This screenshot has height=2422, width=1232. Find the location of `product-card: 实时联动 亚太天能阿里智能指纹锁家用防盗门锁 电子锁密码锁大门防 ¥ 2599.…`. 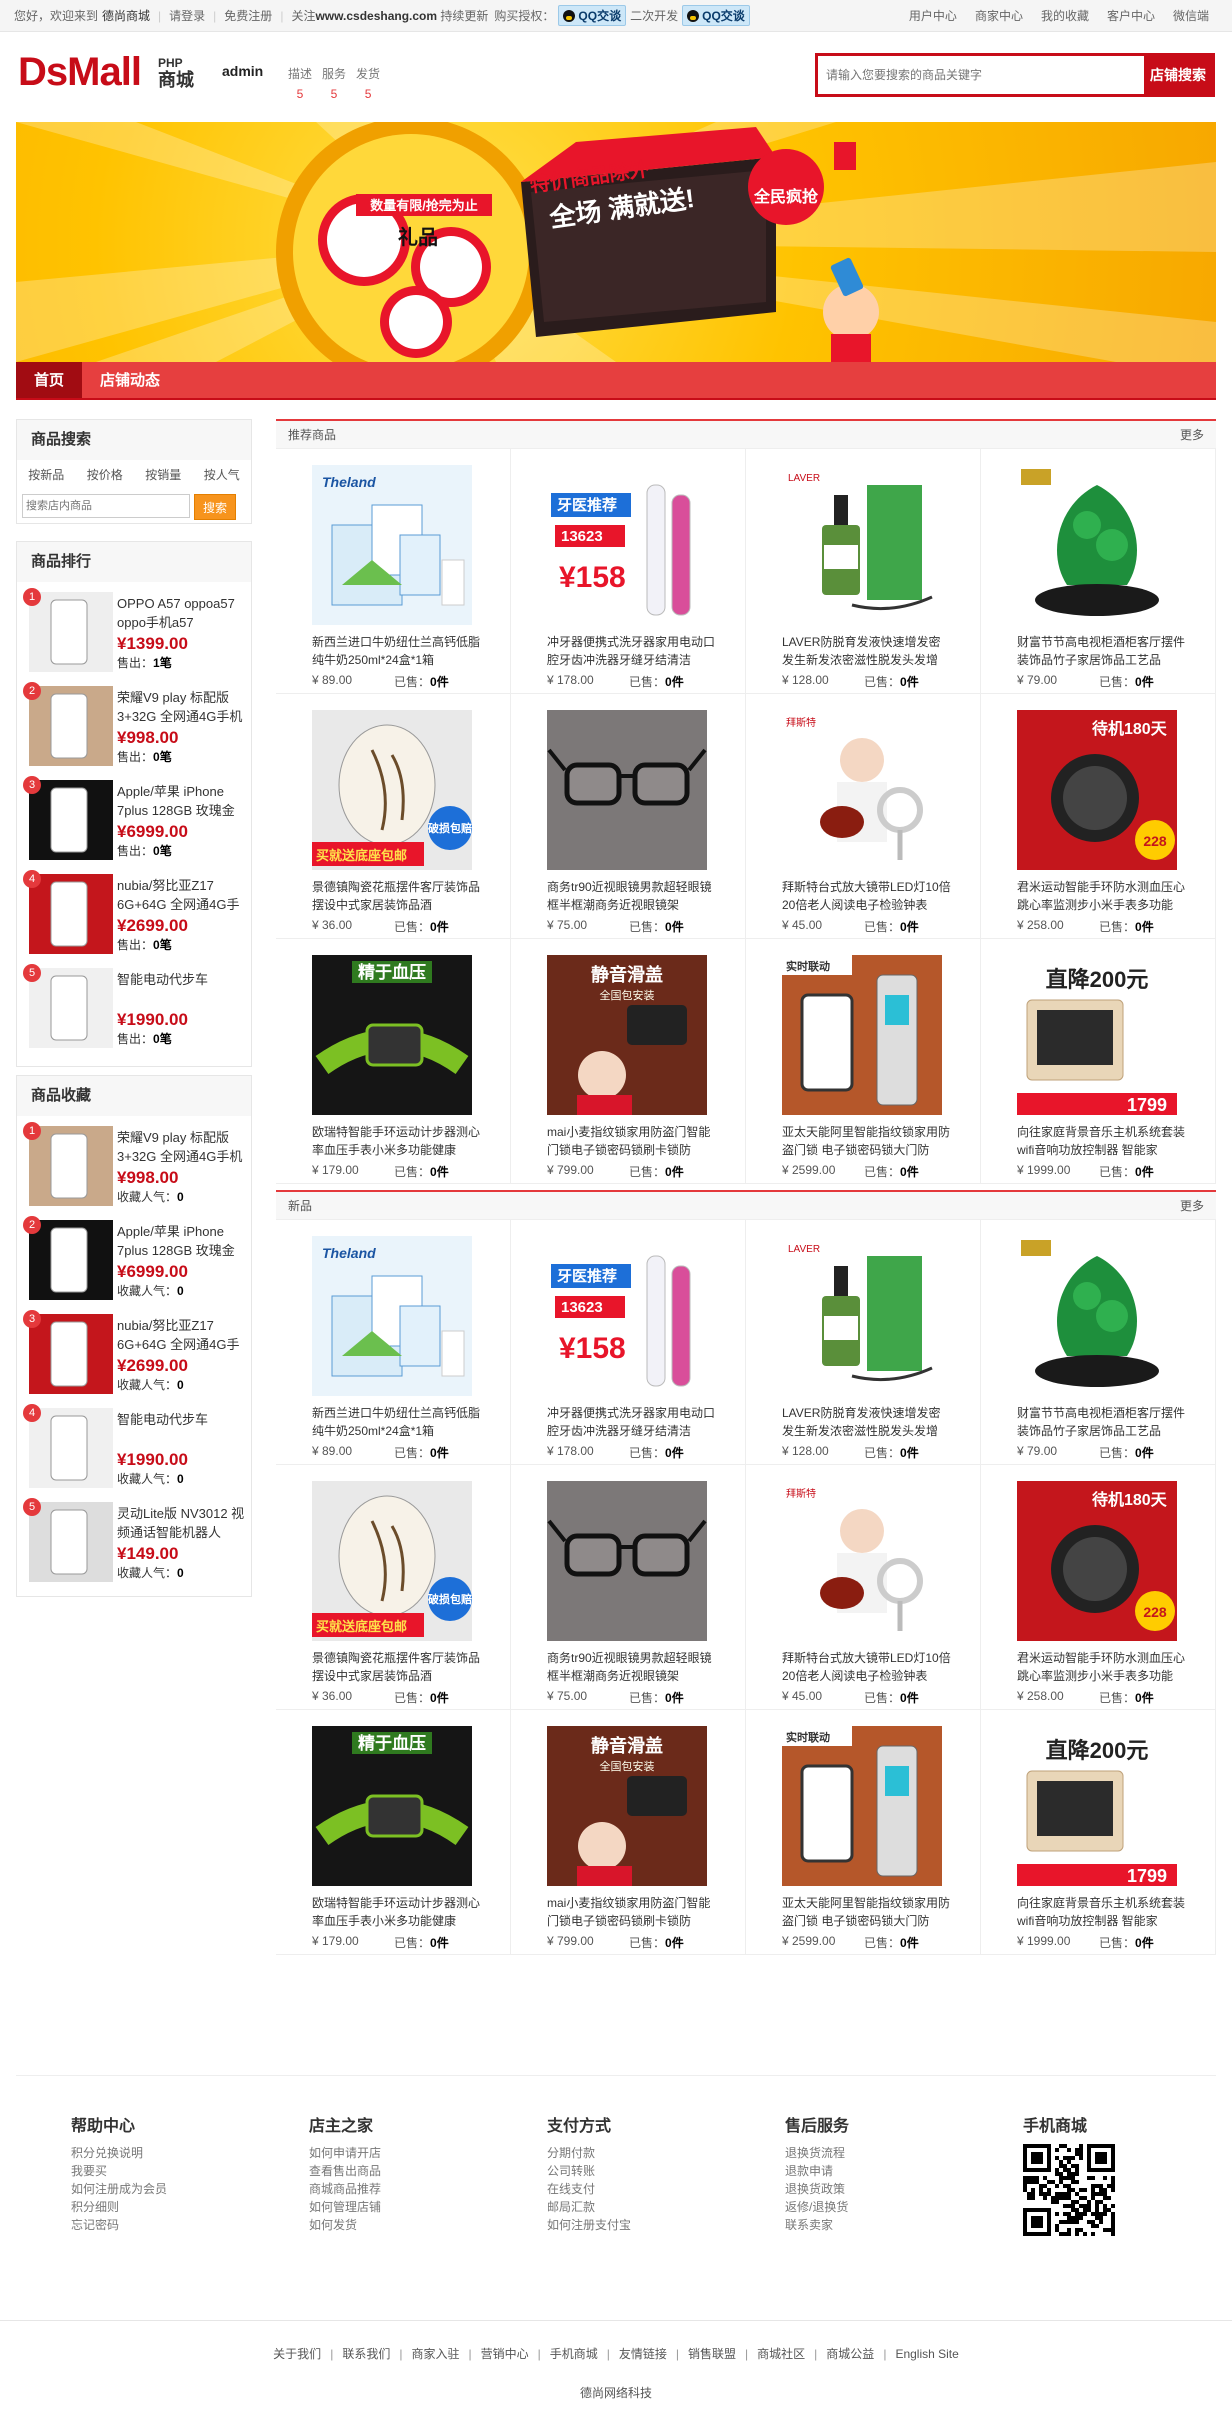

product-card: 实时联动 亚太天能阿里智能指纹锁家用防盗门锁 电子锁密码锁大门防 ¥ 2599.… is located at coordinates (863, 1832).